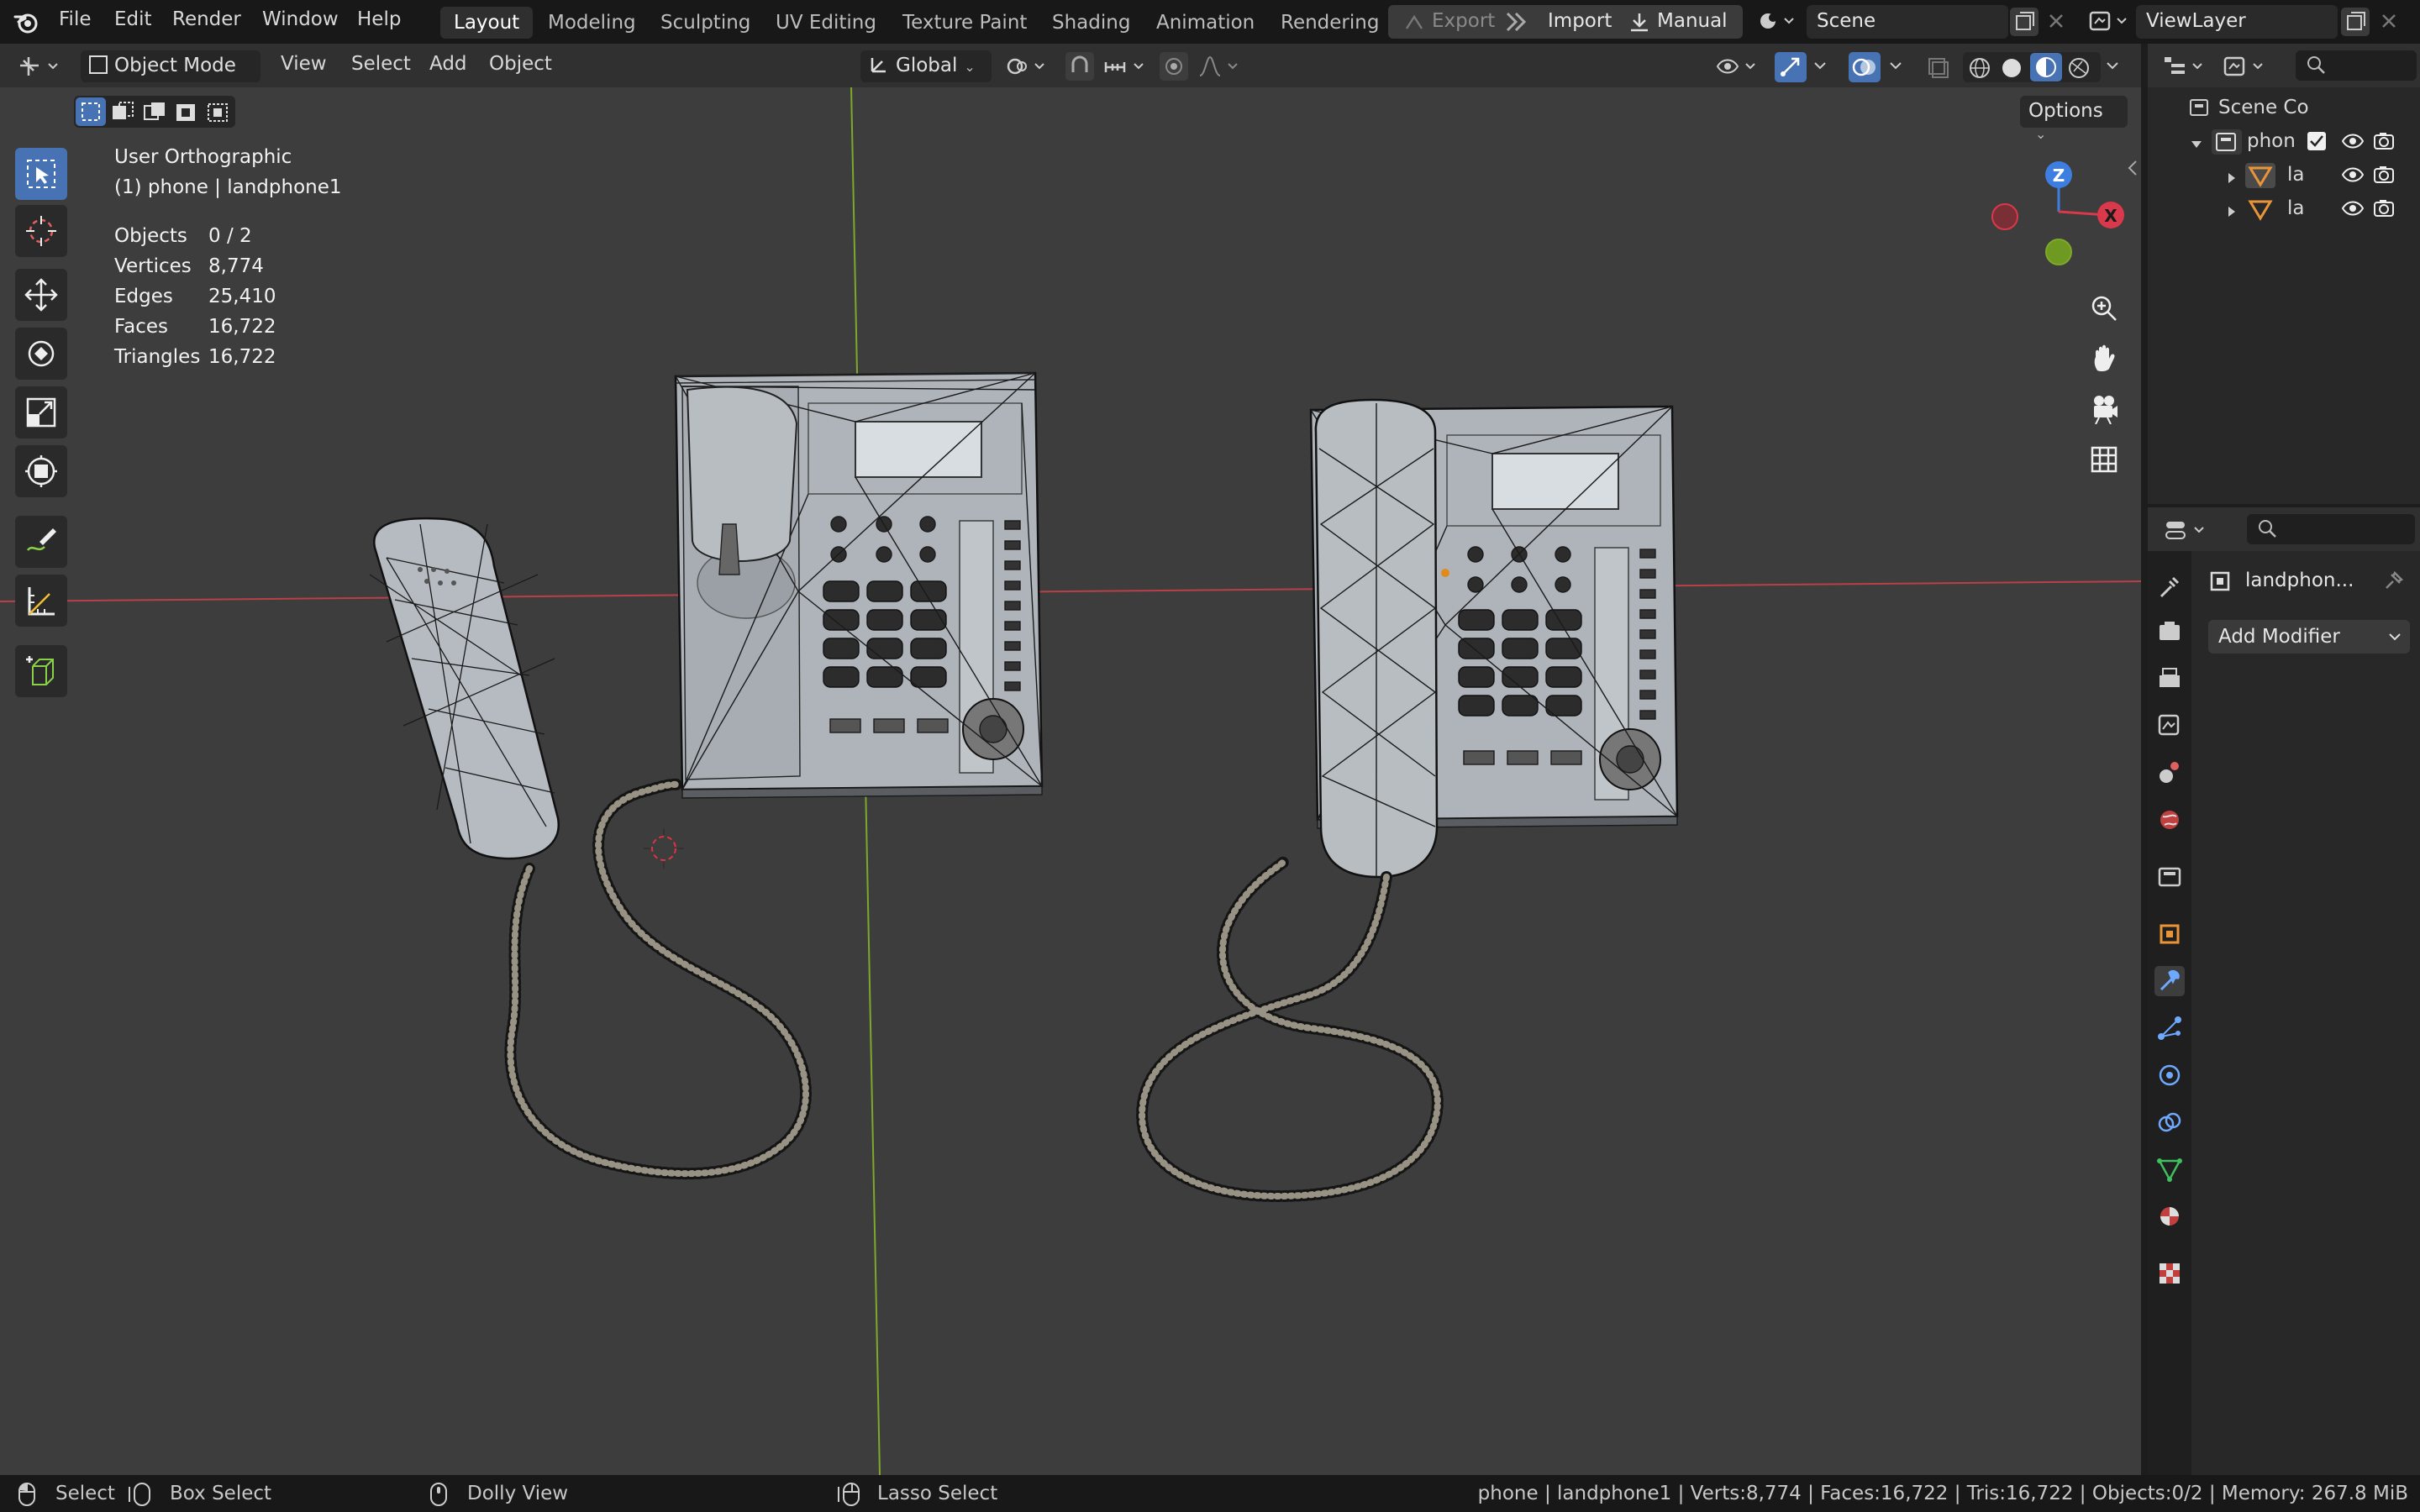 The width and height of the screenshot is (2420, 1512). What do you see at coordinates (2074, 119) in the screenshot?
I see `options-dropdown: Options ⌄` at bounding box center [2074, 119].